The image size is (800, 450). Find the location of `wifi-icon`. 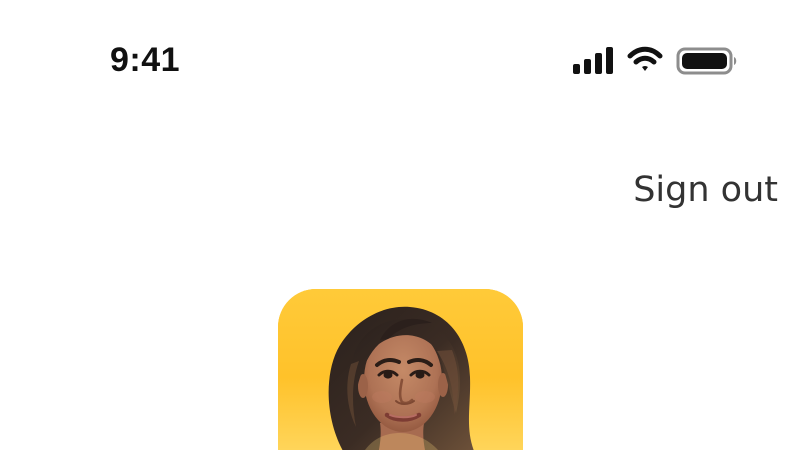

wifi-icon is located at coordinates (645, 58).